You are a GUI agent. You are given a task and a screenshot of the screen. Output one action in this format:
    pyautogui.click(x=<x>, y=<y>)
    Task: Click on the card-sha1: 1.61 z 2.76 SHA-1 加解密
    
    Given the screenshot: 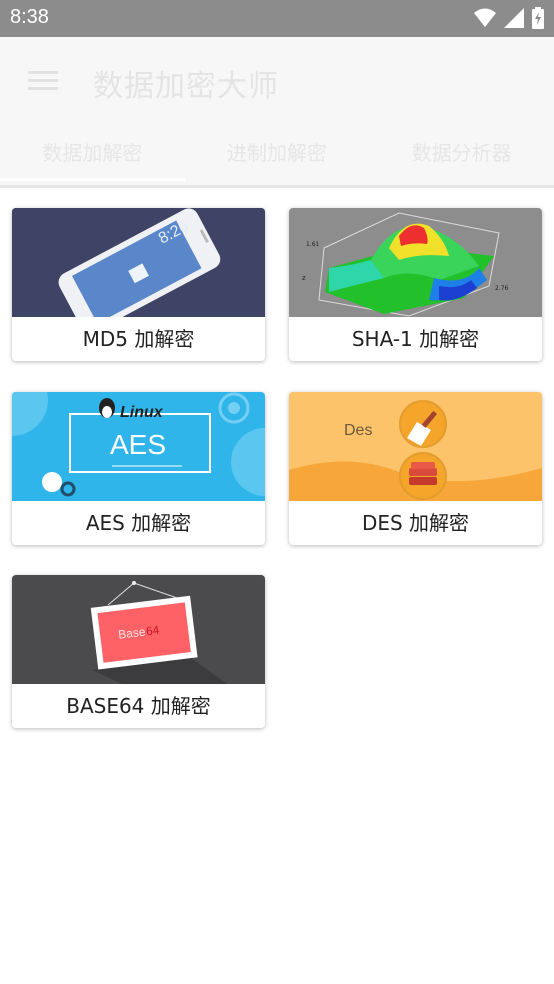 What is the action you would take?
    pyautogui.click(x=415, y=284)
    